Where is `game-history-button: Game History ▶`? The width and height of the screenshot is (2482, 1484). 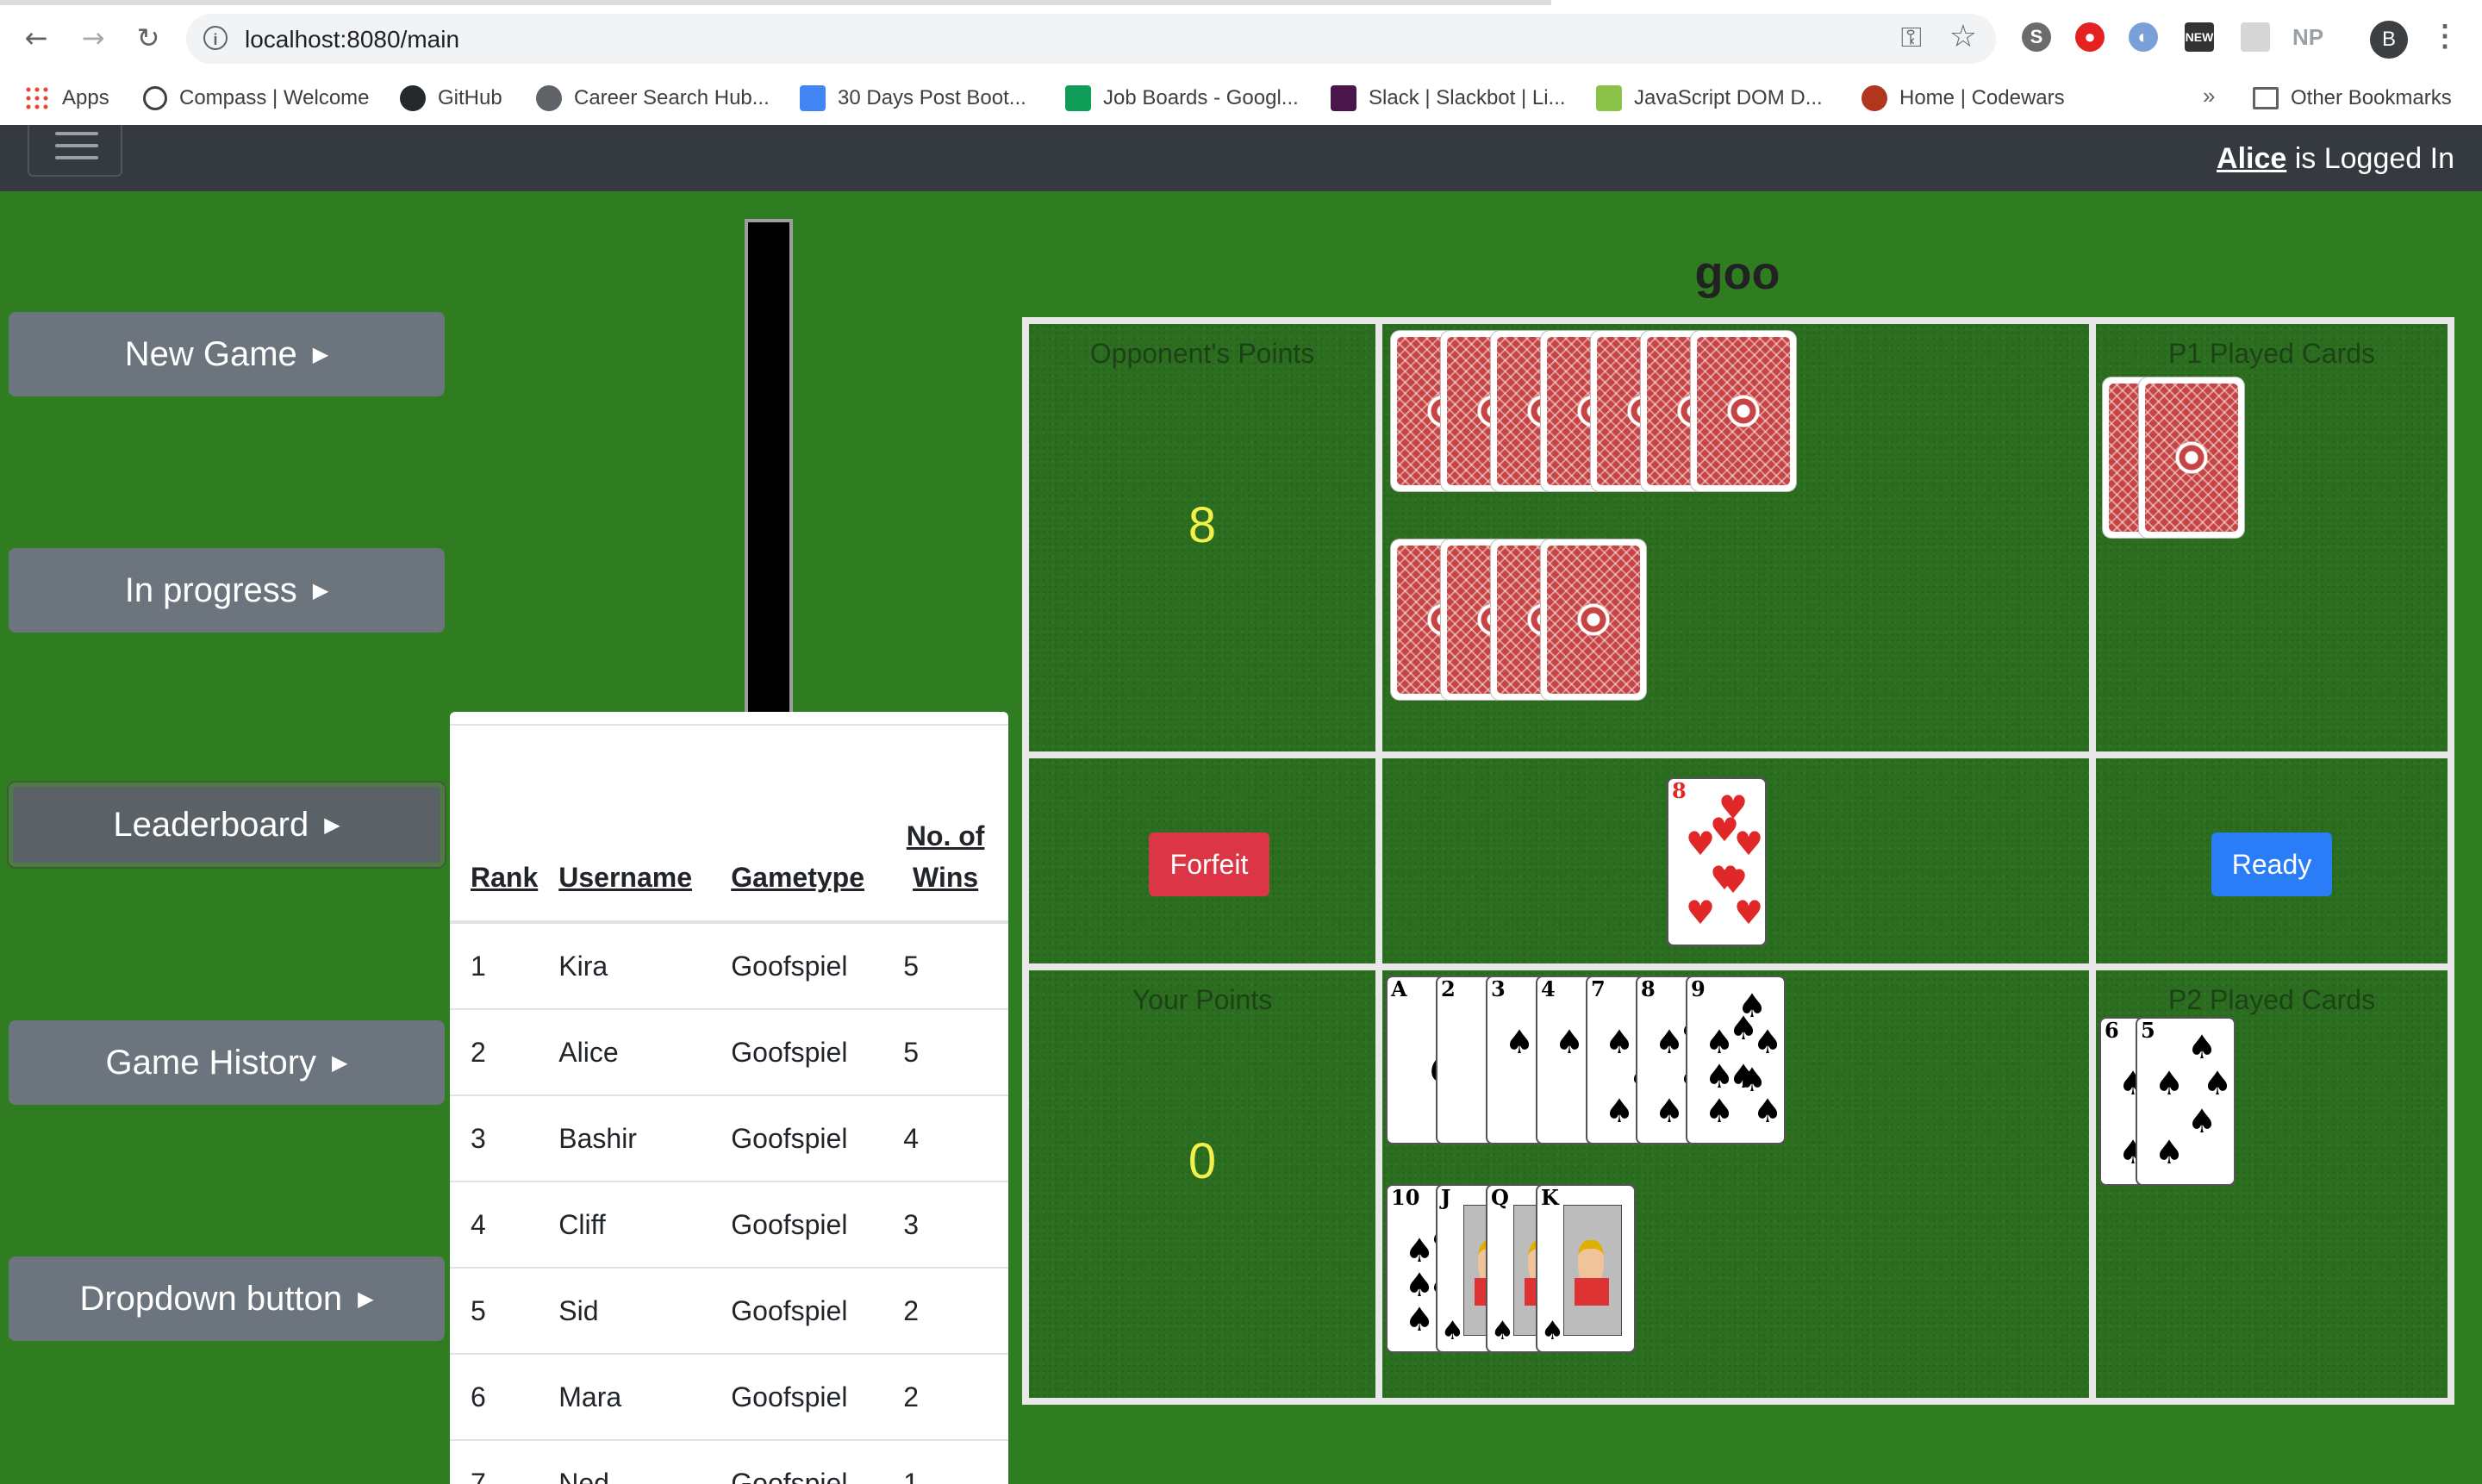
game-history-button: Game History ▶ is located at coordinates (227, 1062).